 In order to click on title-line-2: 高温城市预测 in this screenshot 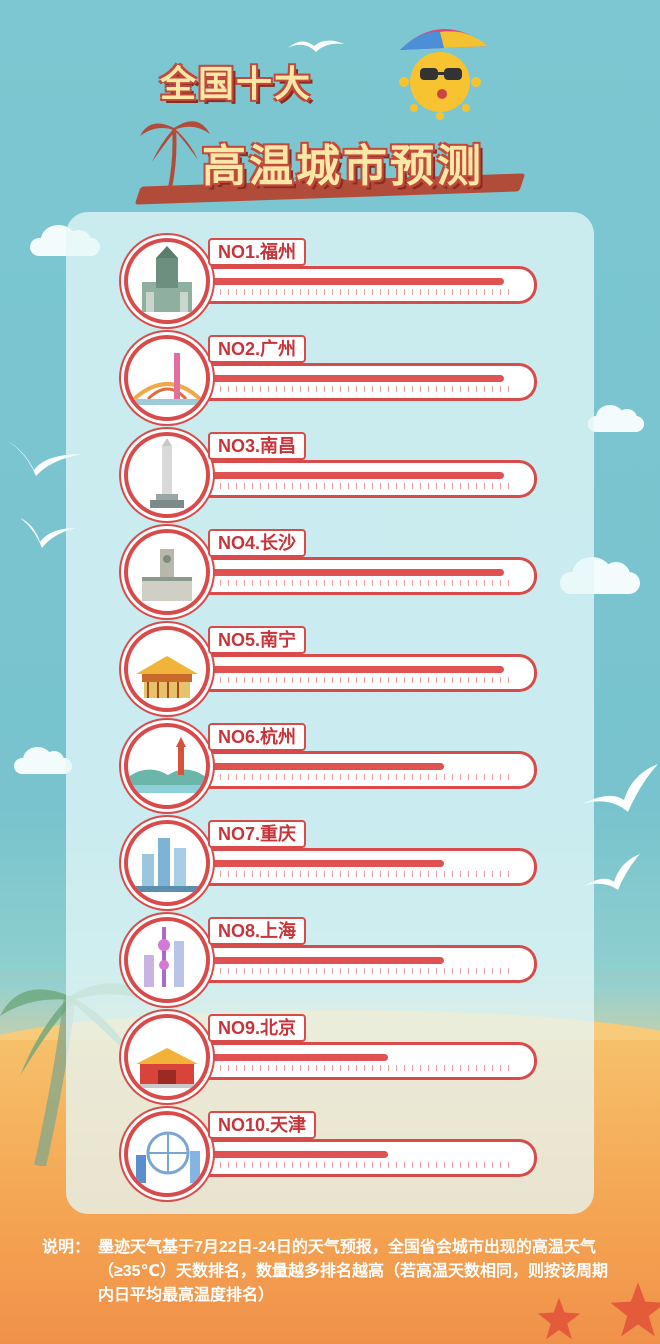, I will do `click(343, 166)`.